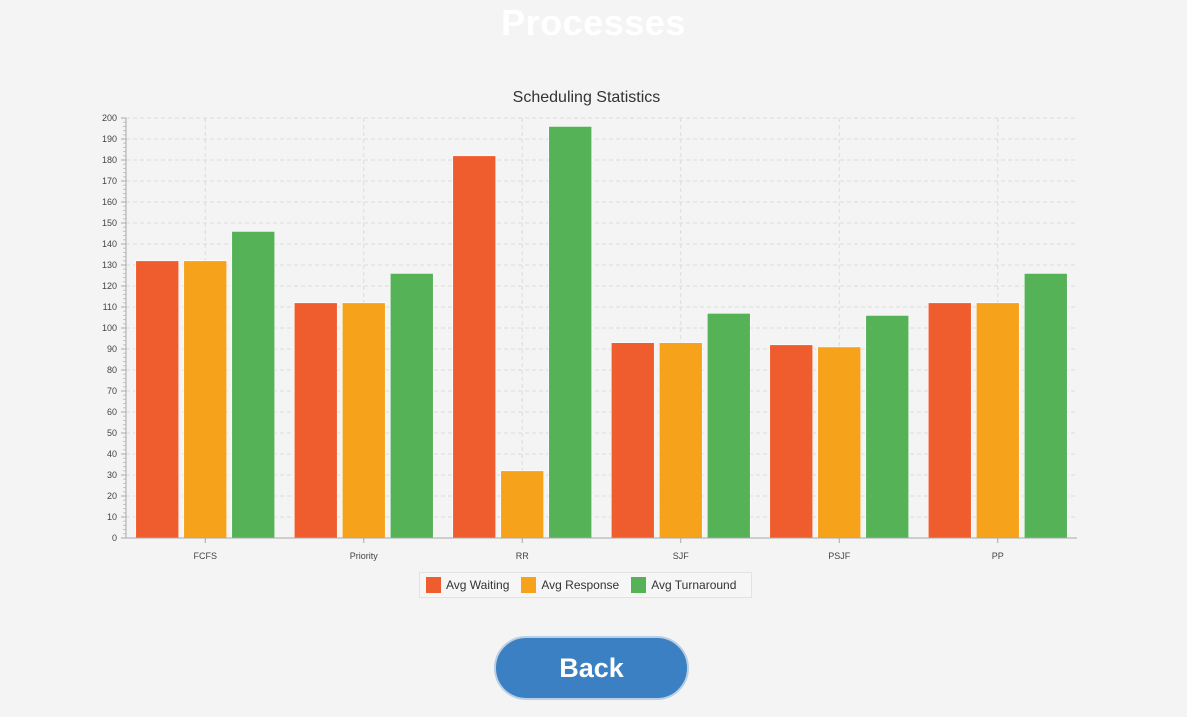 The height and width of the screenshot is (717, 1187). Describe the element at coordinates (522, 556) in the screenshot. I see `x-tick-label: RR` at that location.